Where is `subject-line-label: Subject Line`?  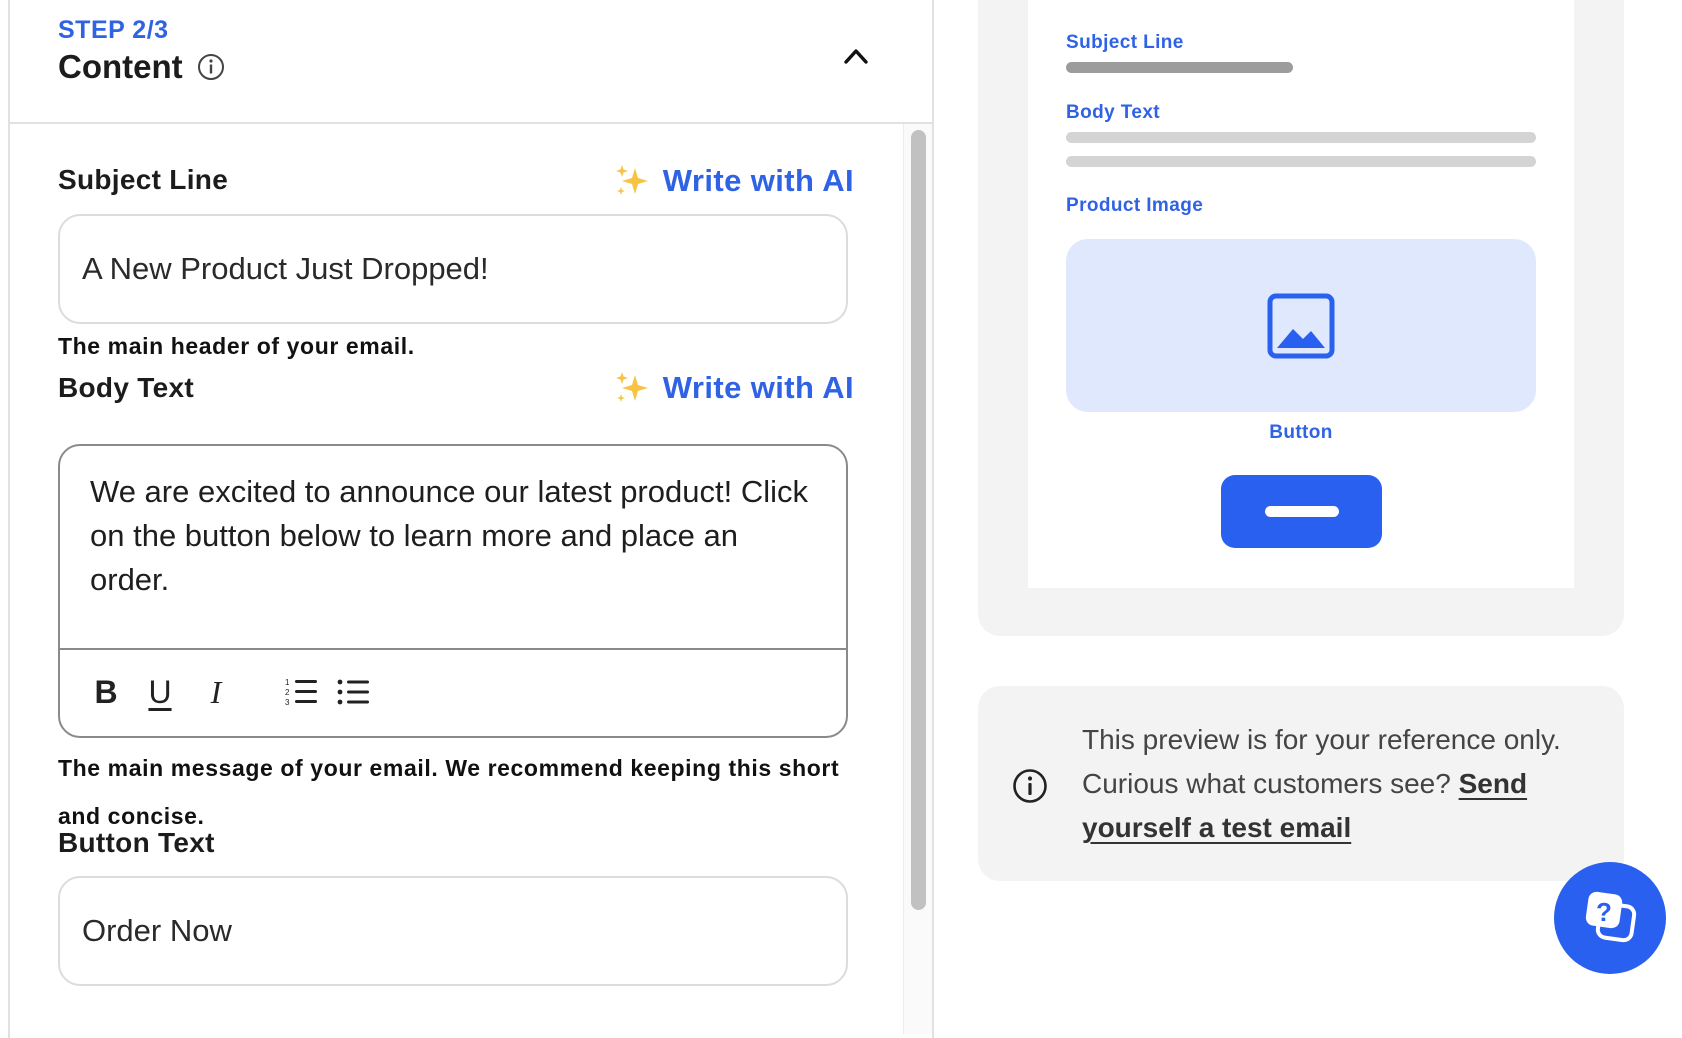 subject-line-label: Subject Line is located at coordinates (143, 179).